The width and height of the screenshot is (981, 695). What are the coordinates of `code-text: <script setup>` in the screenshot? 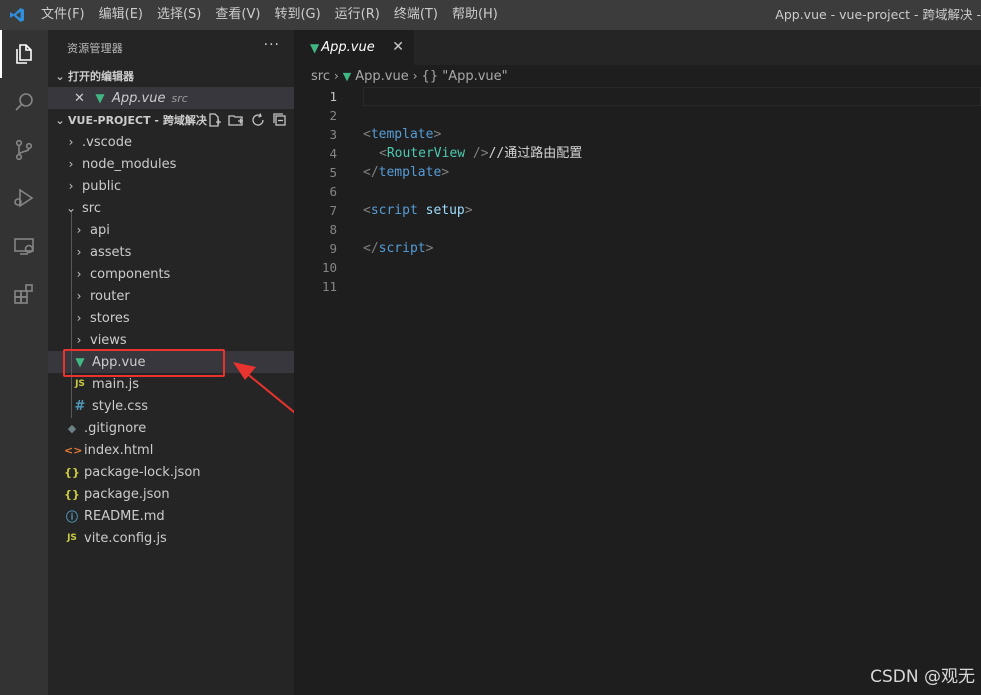 It's located at (418, 210).